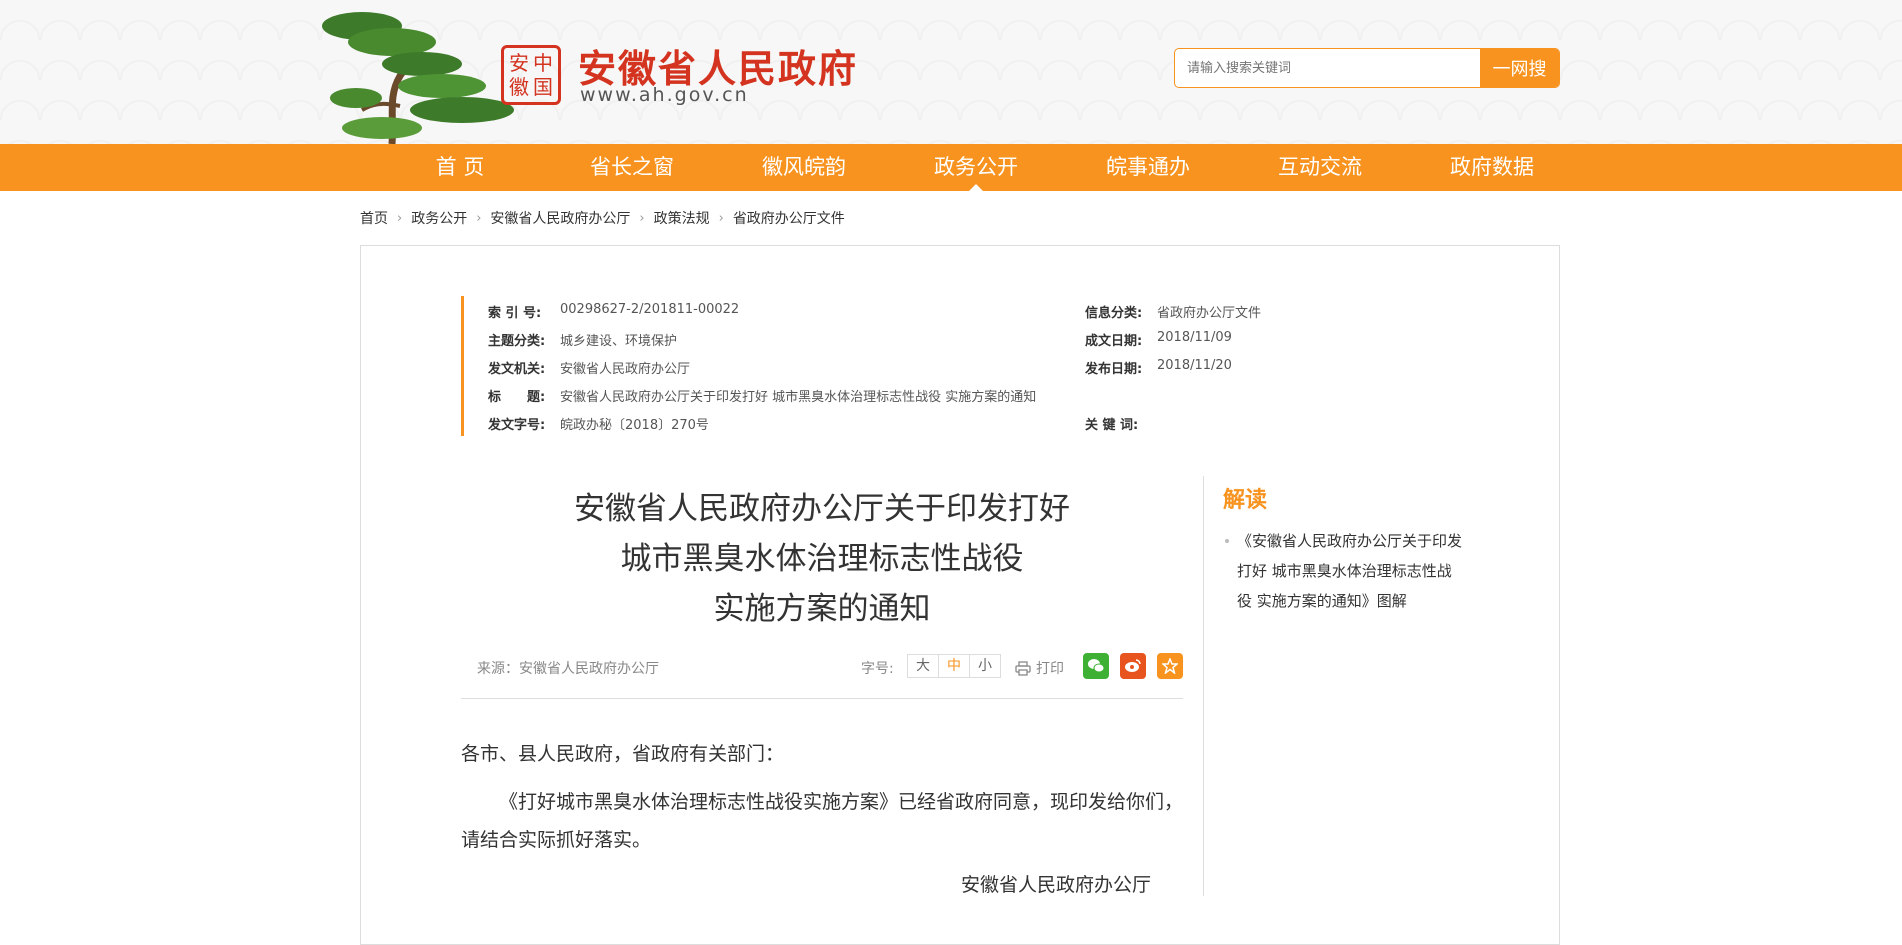 Image resolution: width=1902 pixels, height=945 pixels. I want to click on welcome-pine-logo, so click(418, 78).